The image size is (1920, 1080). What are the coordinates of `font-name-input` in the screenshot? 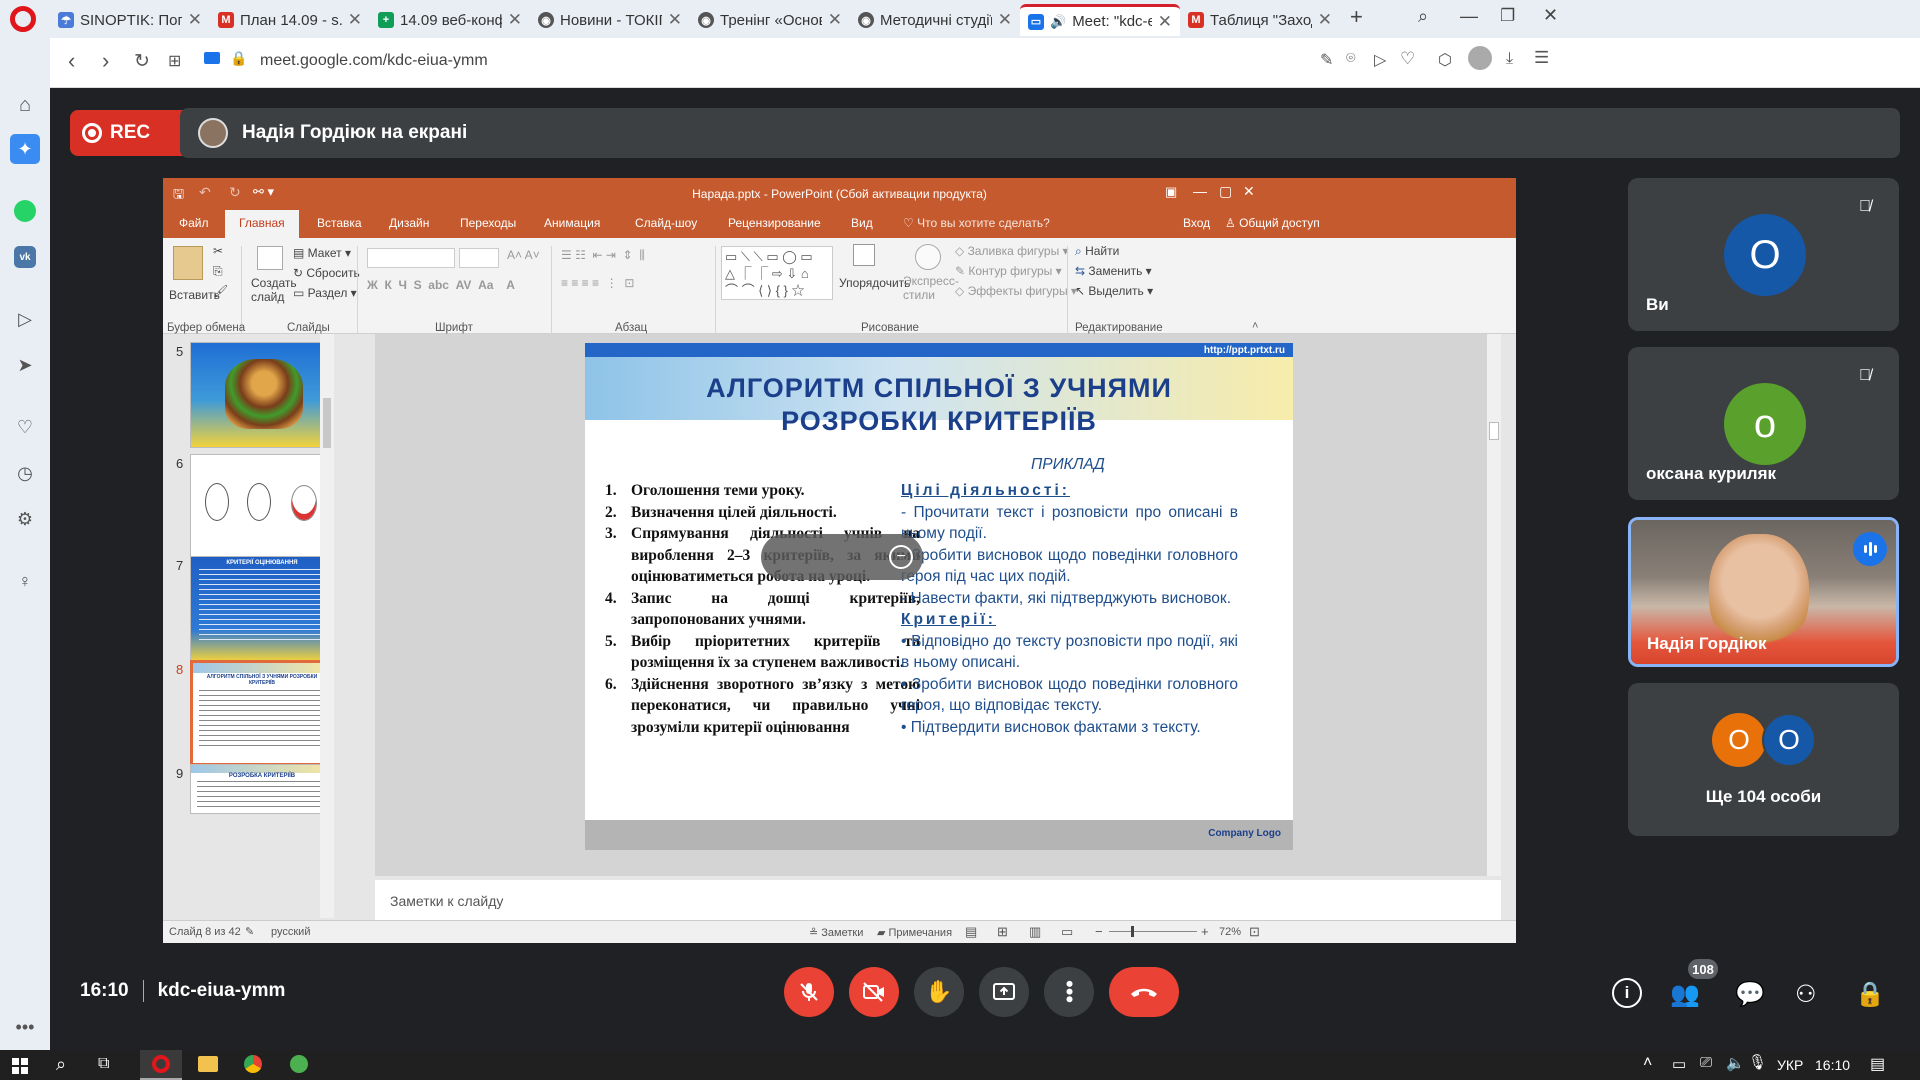 It's located at (411, 258).